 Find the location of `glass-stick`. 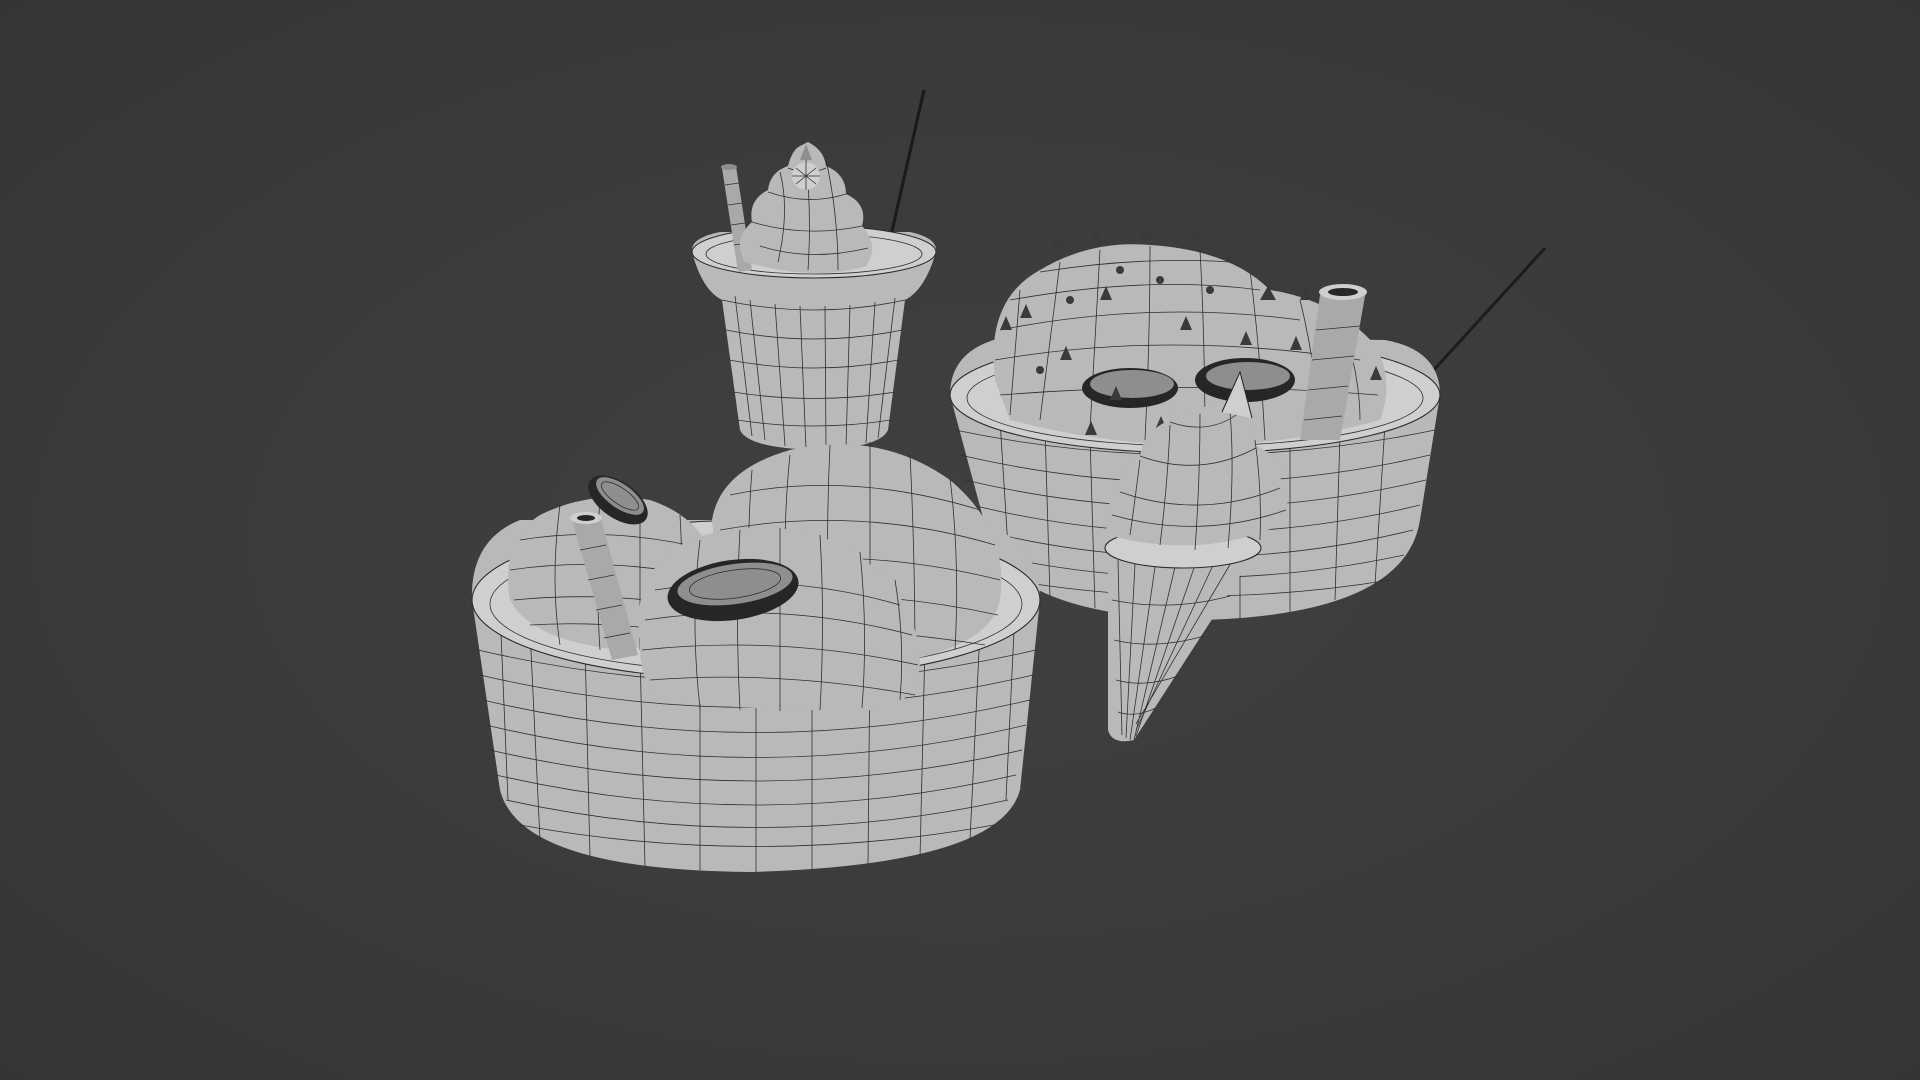

glass-stick is located at coordinates (907, 165).